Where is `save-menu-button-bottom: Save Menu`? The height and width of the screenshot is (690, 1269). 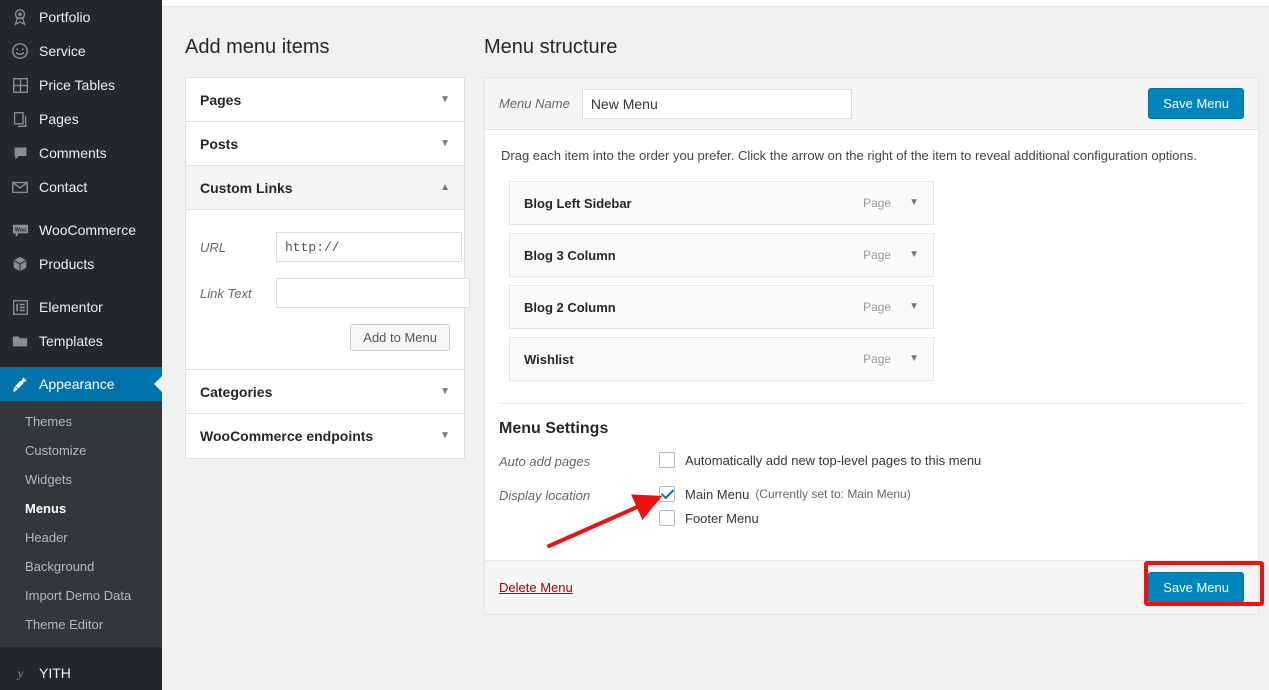 save-menu-button-bottom: Save Menu is located at coordinates (1196, 587).